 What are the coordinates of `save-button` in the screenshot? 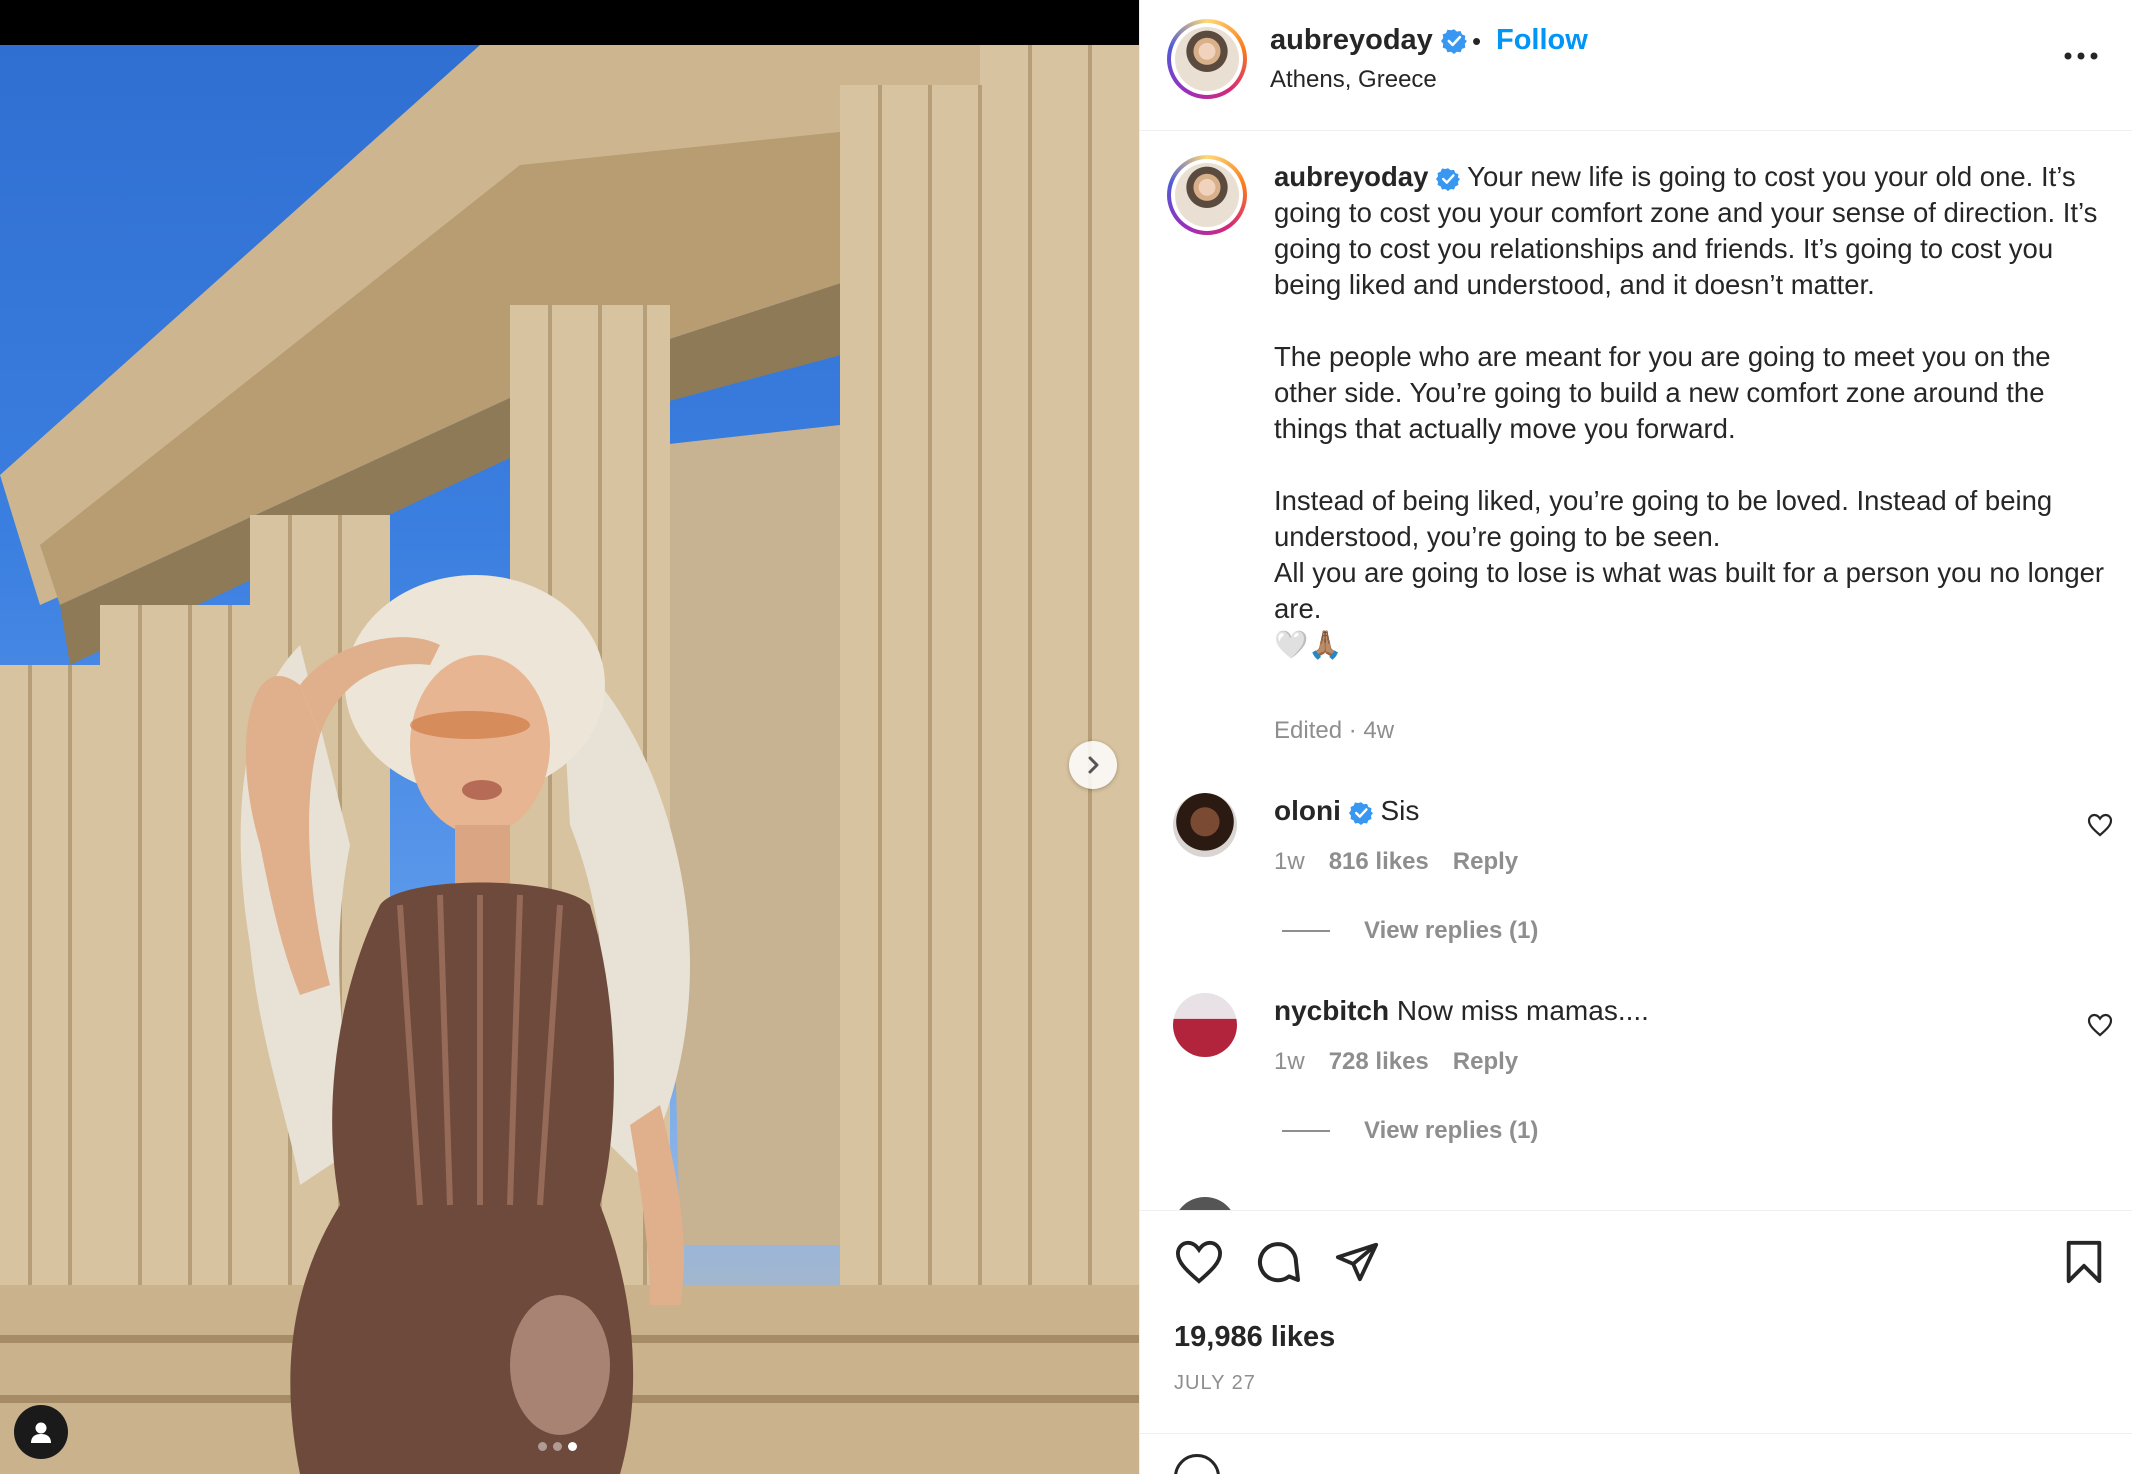 It's located at (2084, 1264).